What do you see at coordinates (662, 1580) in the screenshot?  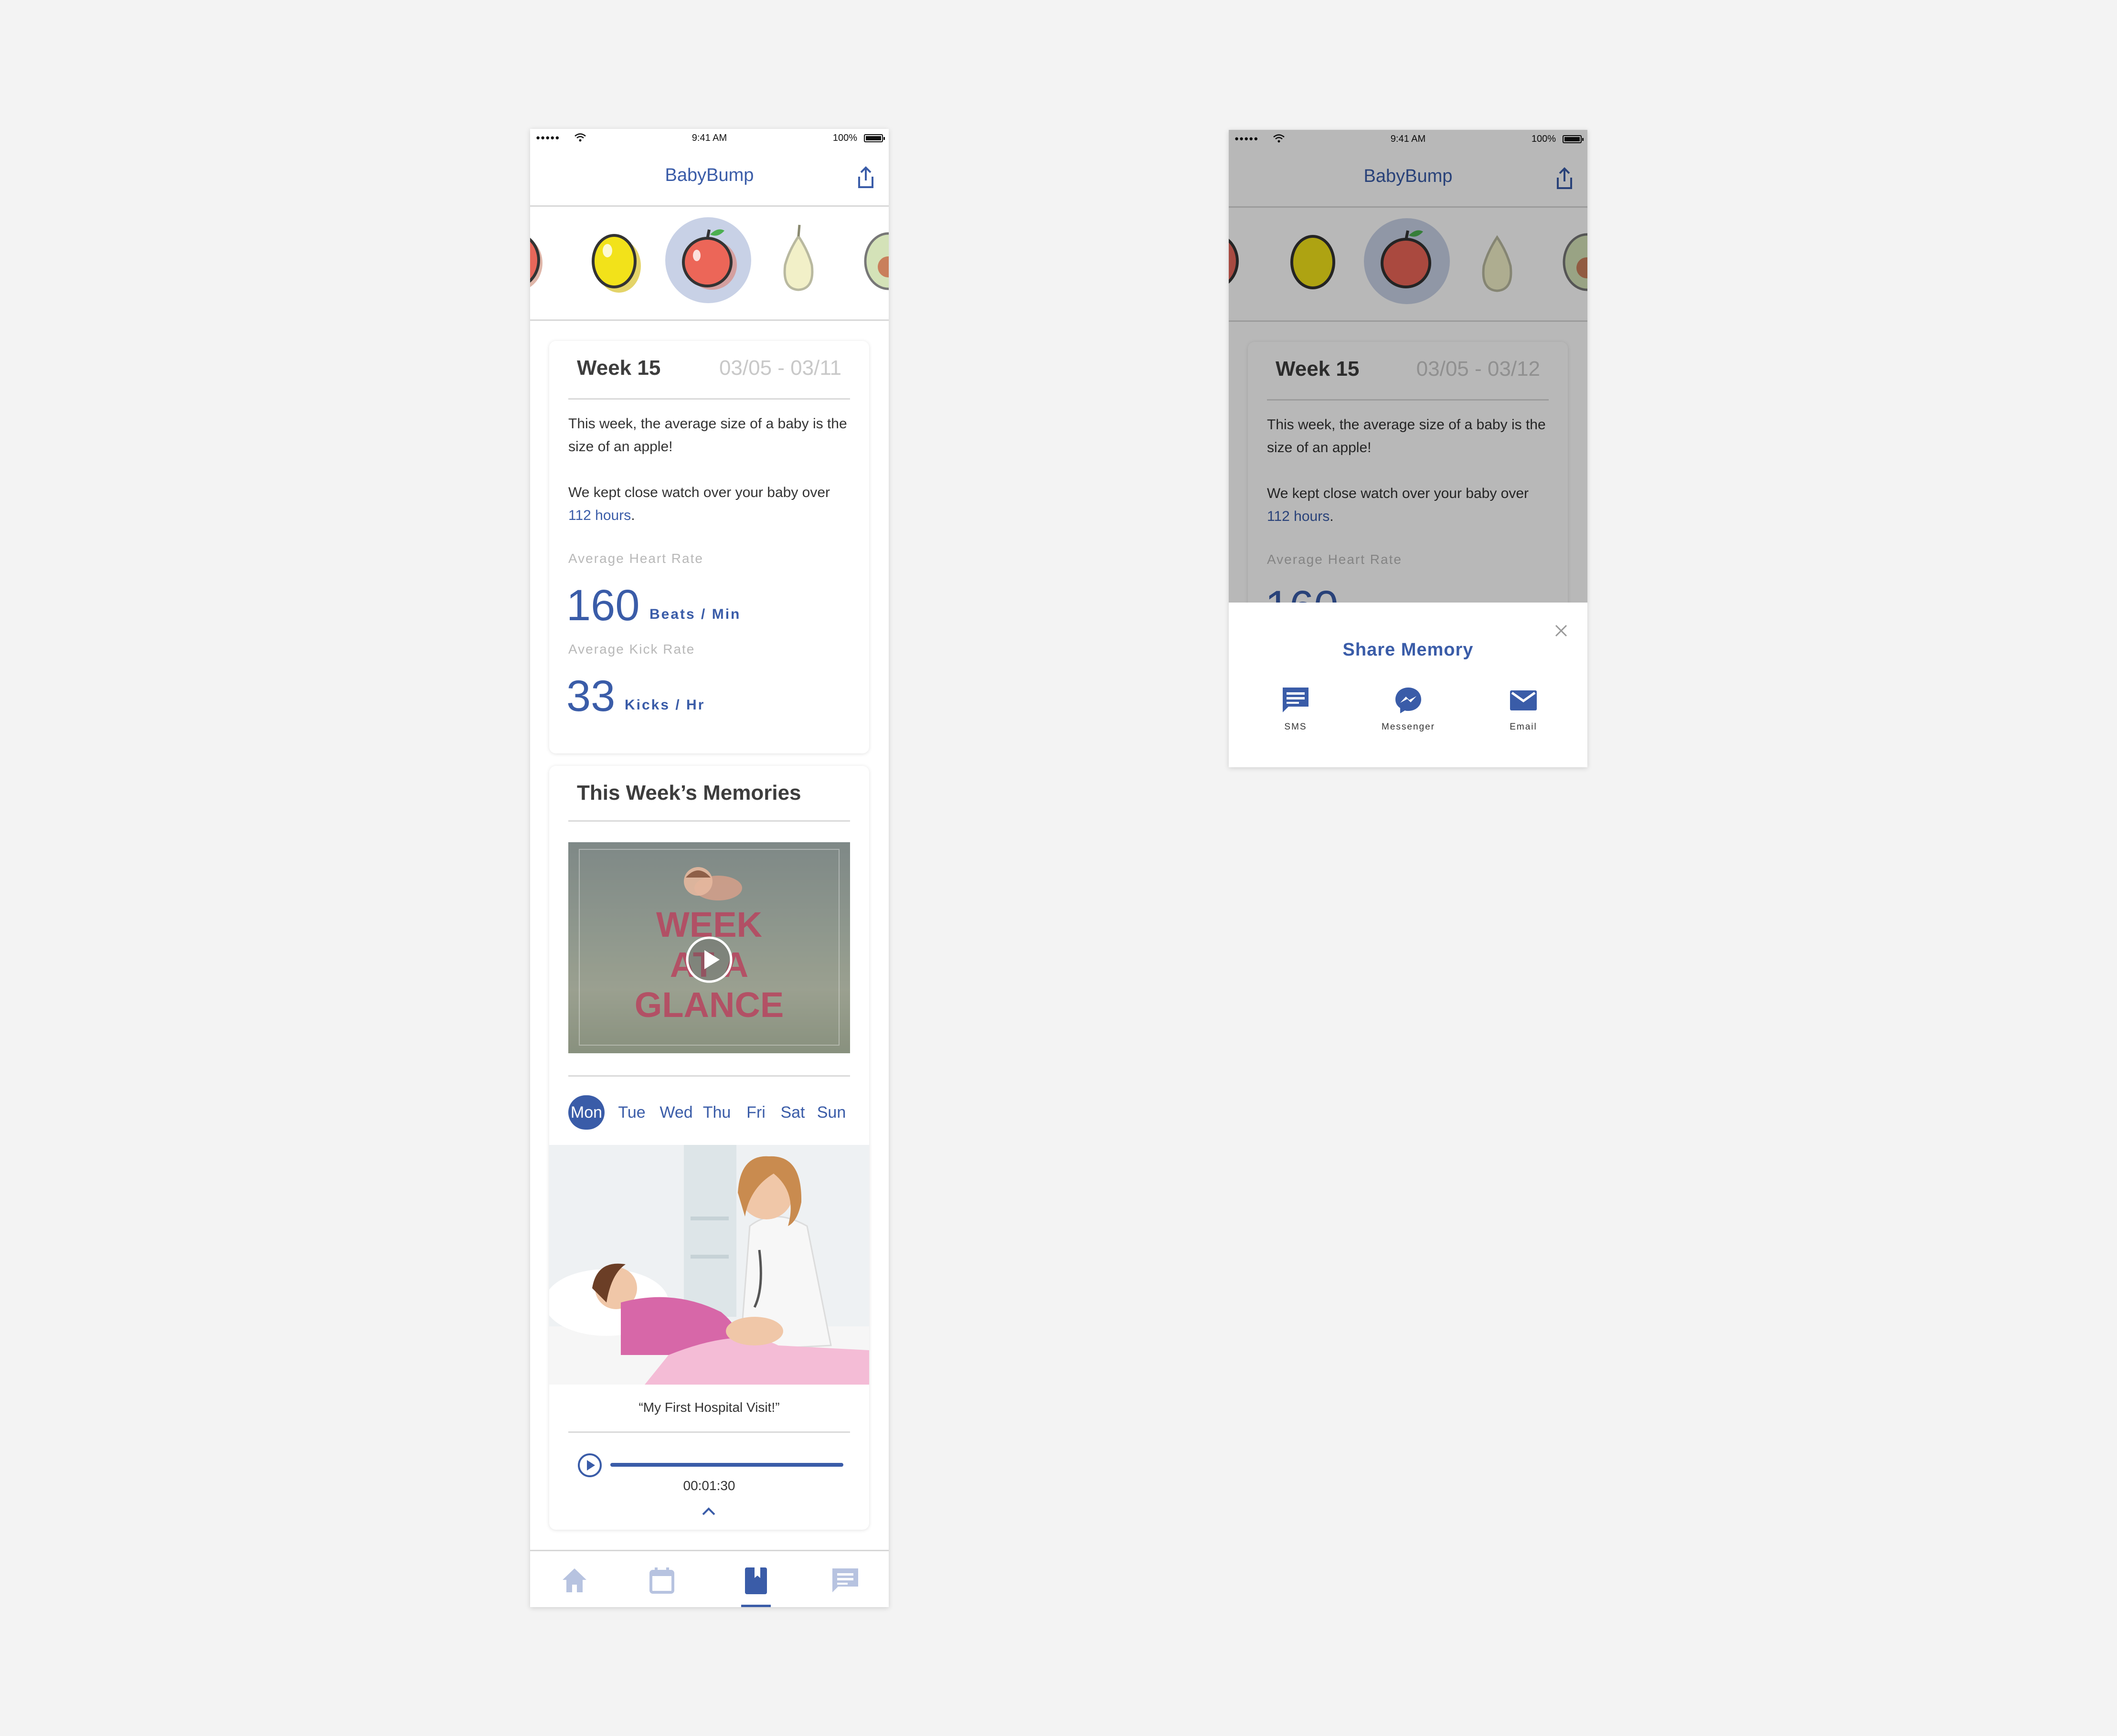 I see `calendar-icon` at bounding box center [662, 1580].